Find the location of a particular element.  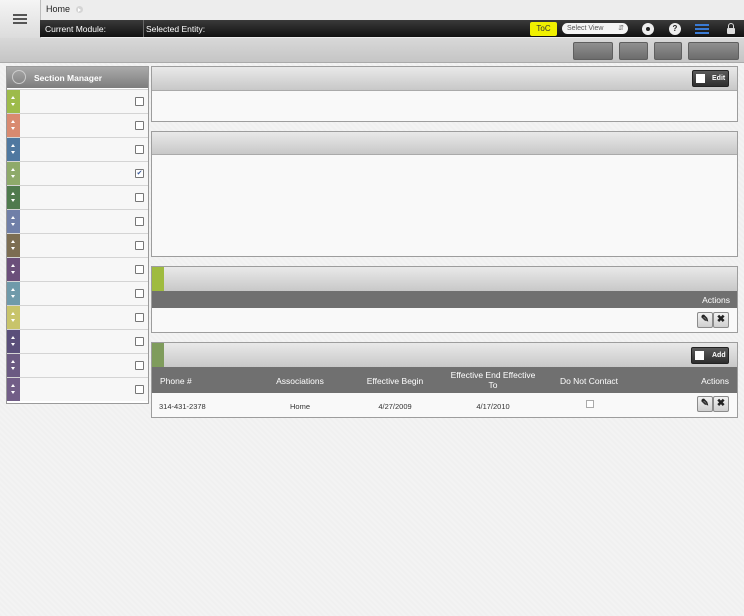

pencil-icon: ✎ is located at coordinates (705, 403).